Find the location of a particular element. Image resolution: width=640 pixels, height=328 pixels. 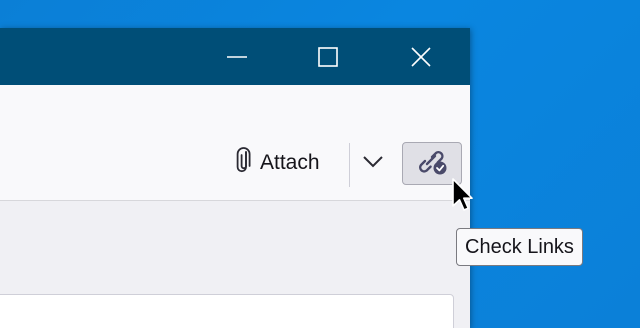

minimize-button is located at coordinates (237, 56).